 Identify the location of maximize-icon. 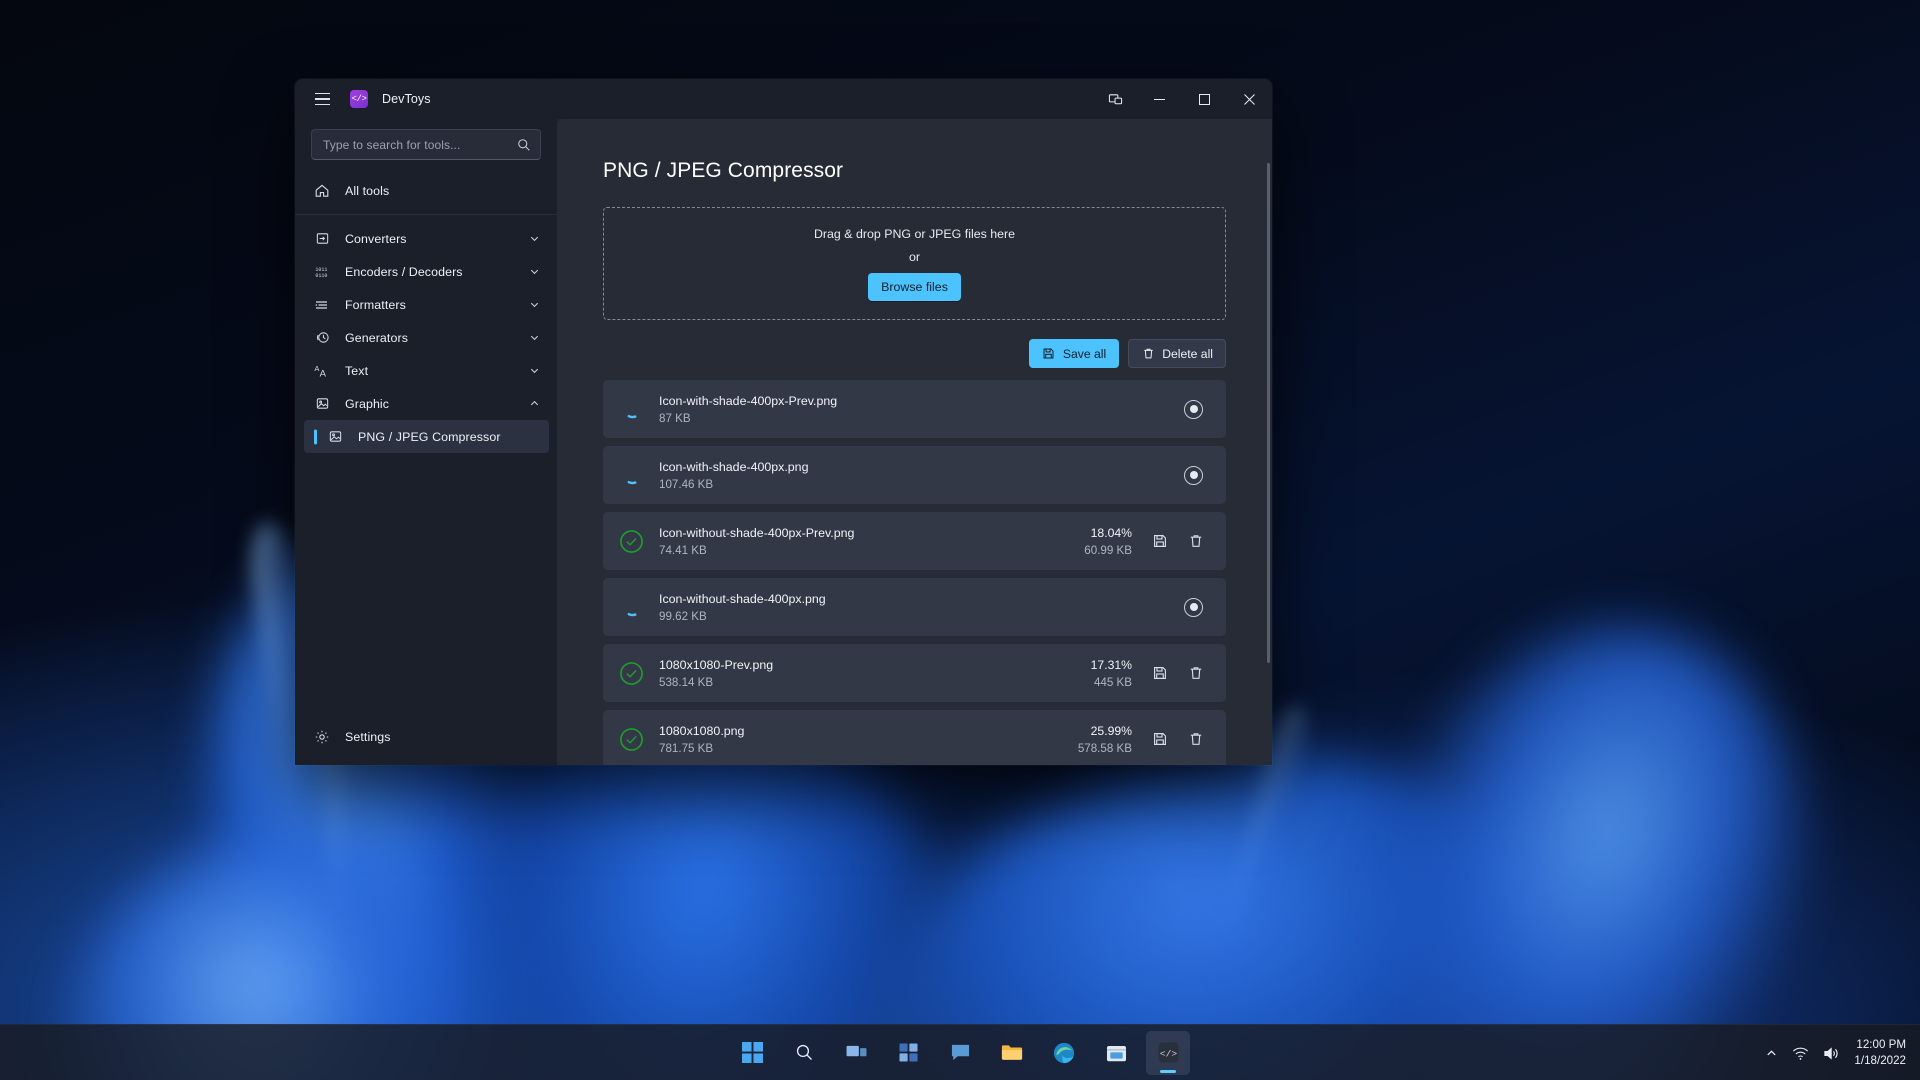
(1204, 99).